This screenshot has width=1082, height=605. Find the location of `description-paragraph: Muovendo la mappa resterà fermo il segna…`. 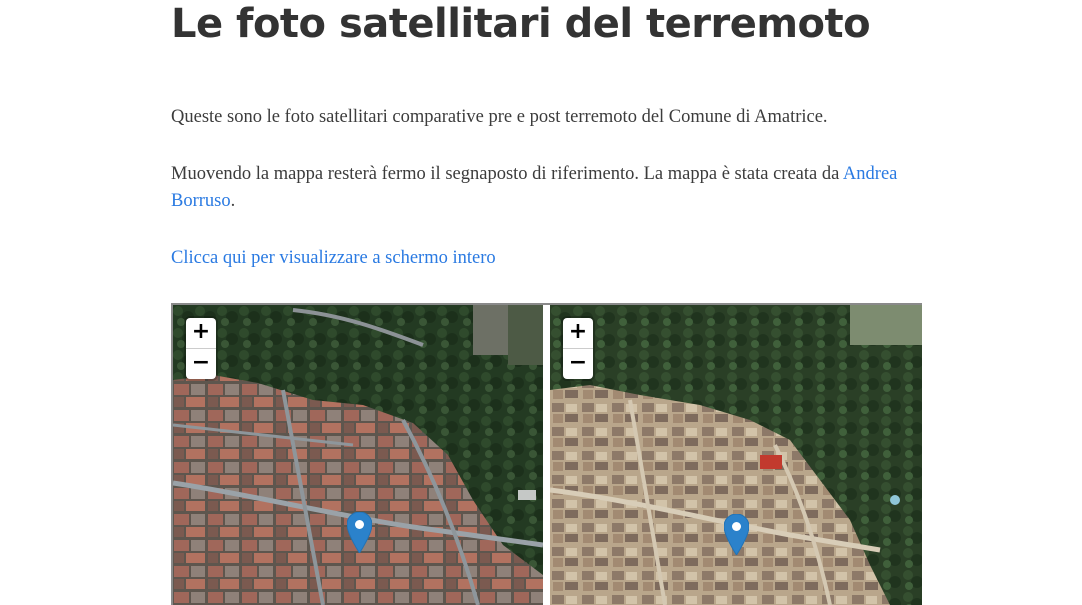

description-paragraph: Muovendo la mappa resterà fermo il segna… is located at coordinates (546, 188).